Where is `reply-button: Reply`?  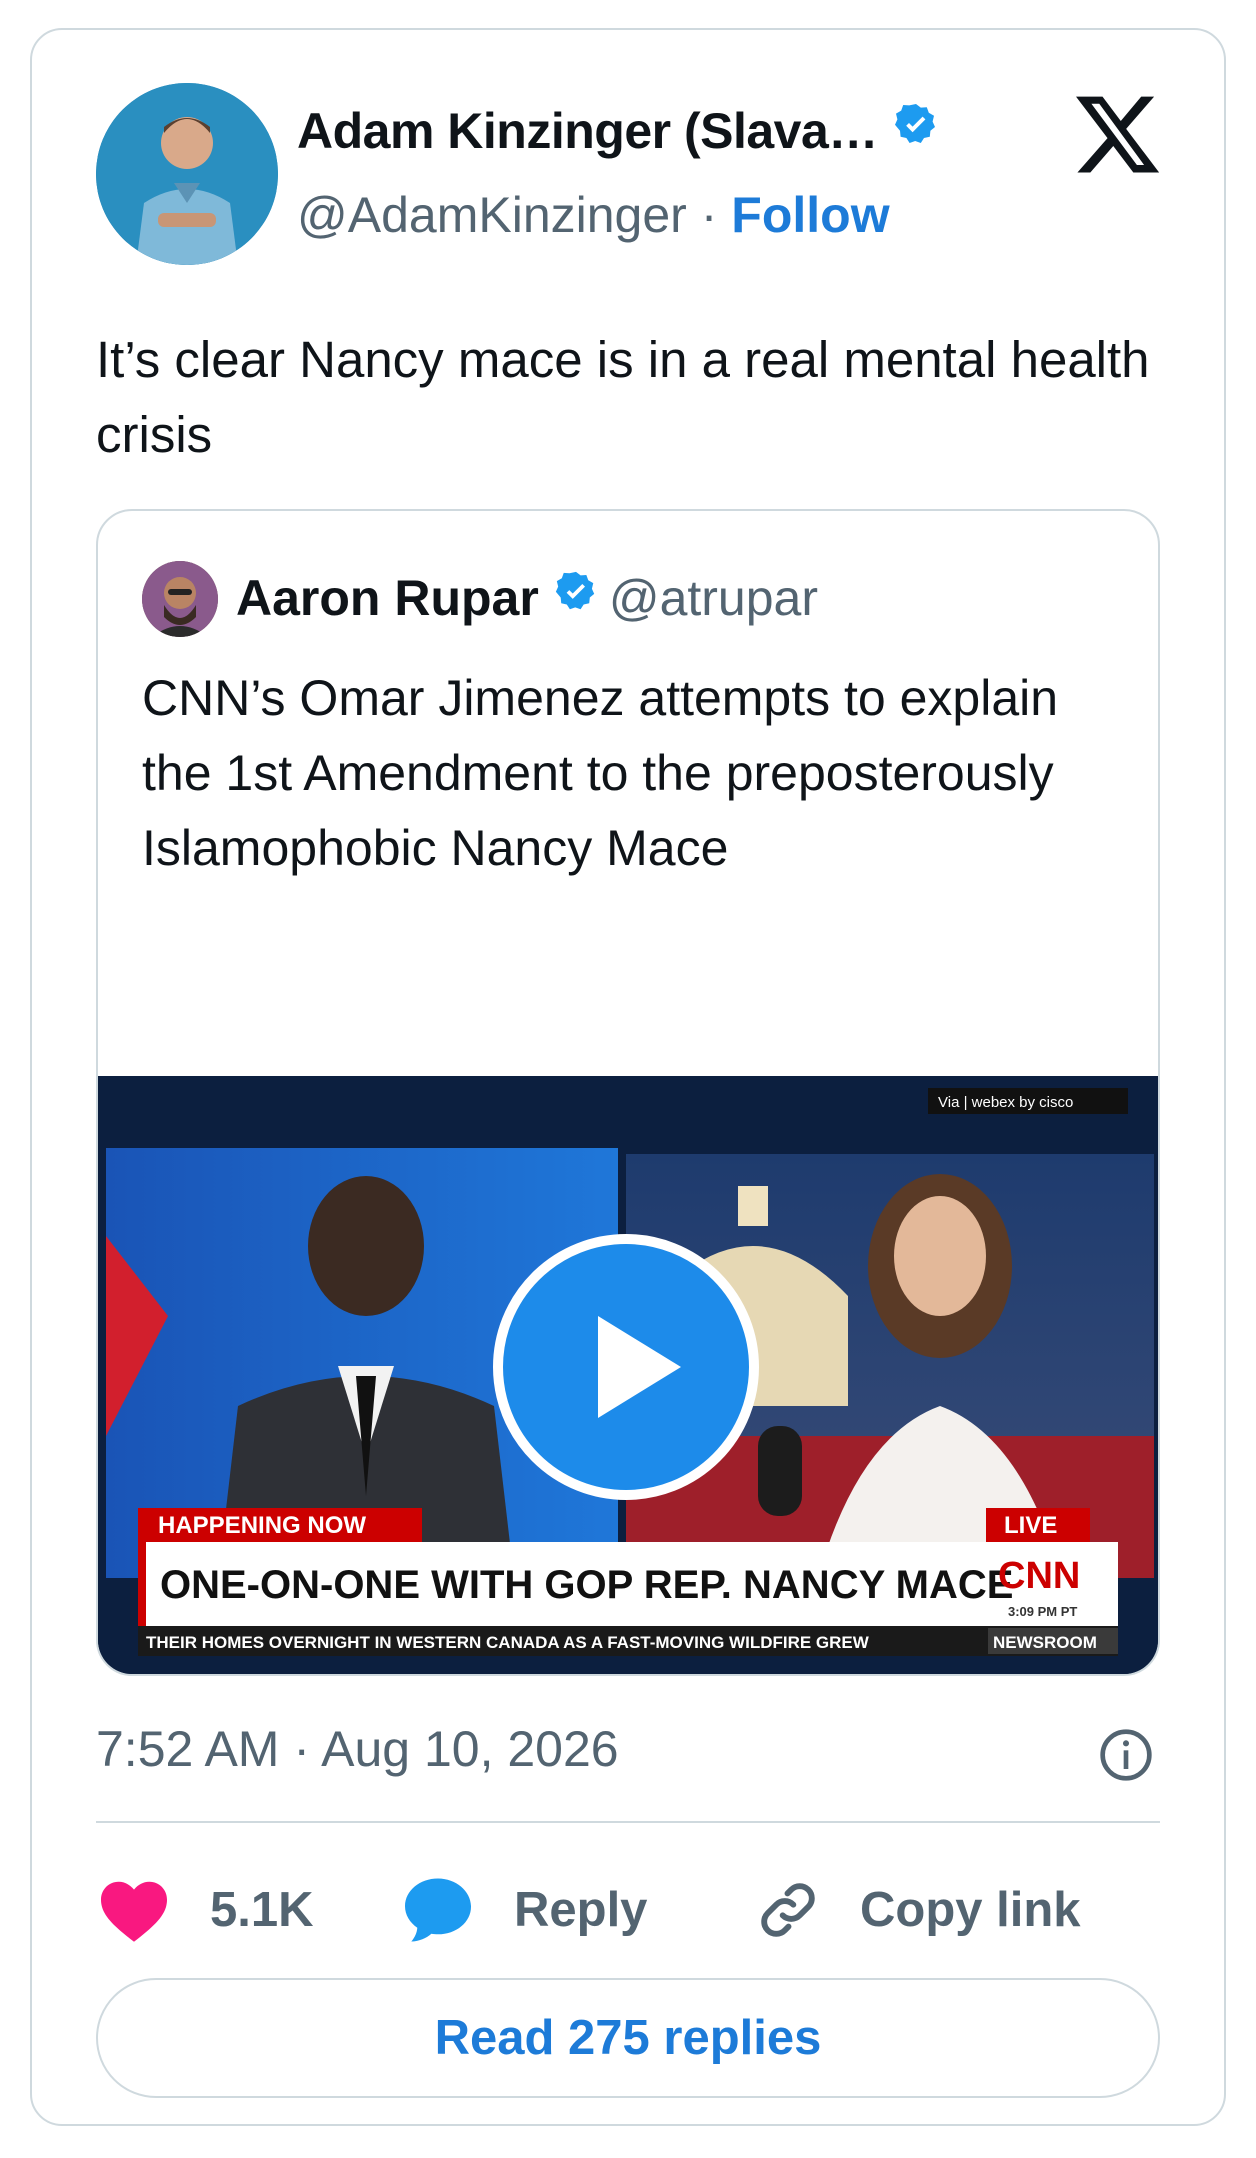 reply-button: Reply is located at coordinates (524, 1910).